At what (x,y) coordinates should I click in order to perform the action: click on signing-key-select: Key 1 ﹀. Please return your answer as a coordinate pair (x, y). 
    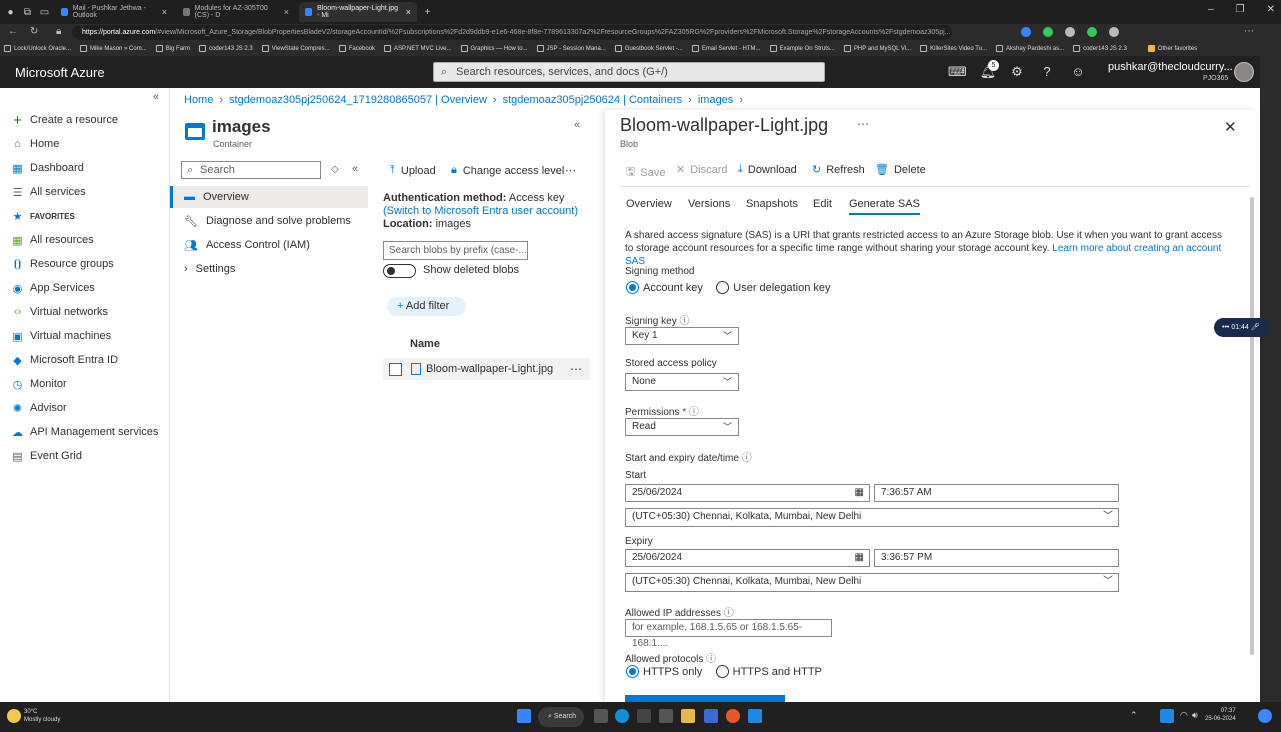
    Looking at the image, I should click on (682, 336).